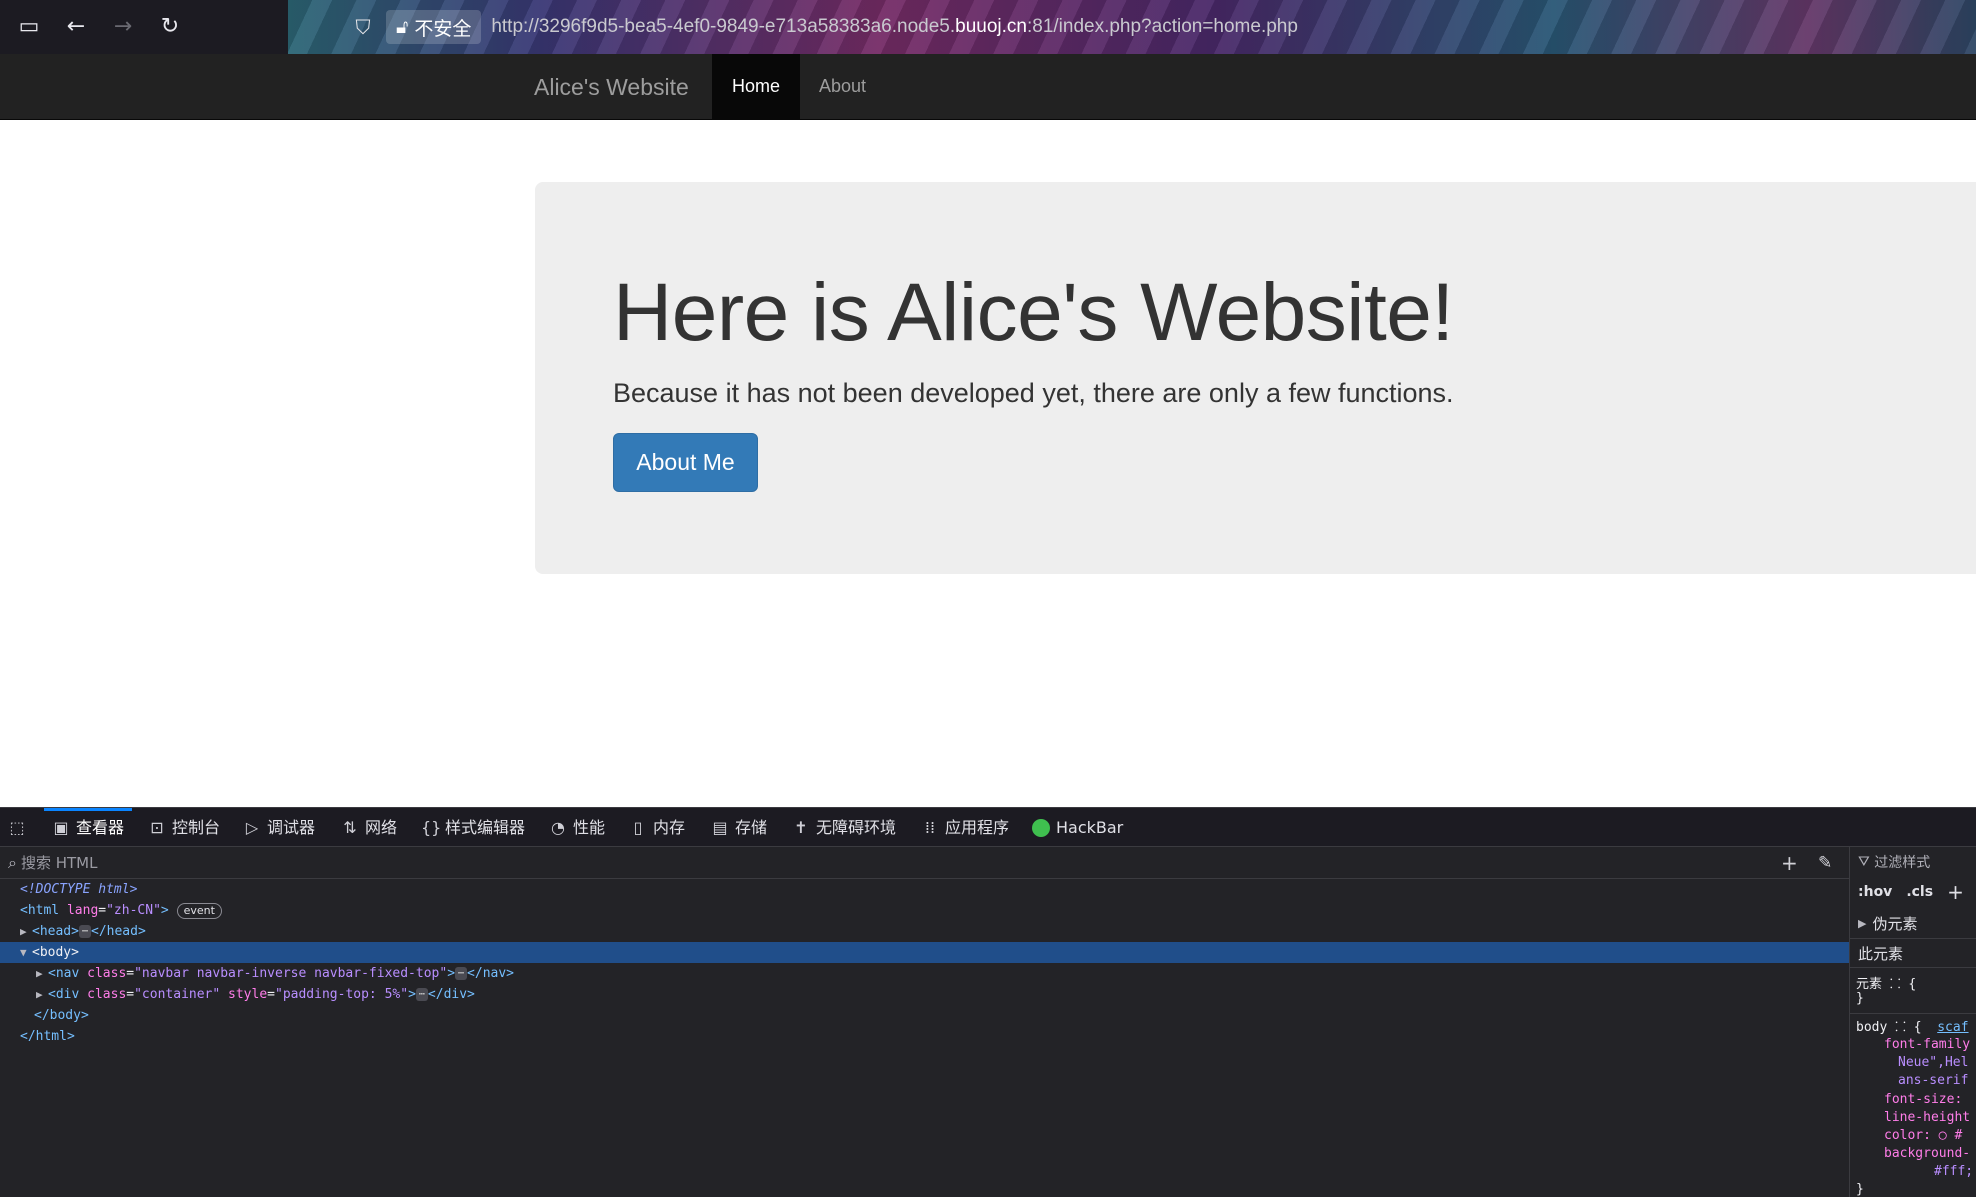  What do you see at coordinates (1923, 1099) in the screenshot?
I see `decl-font-size: font-size:` at bounding box center [1923, 1099].